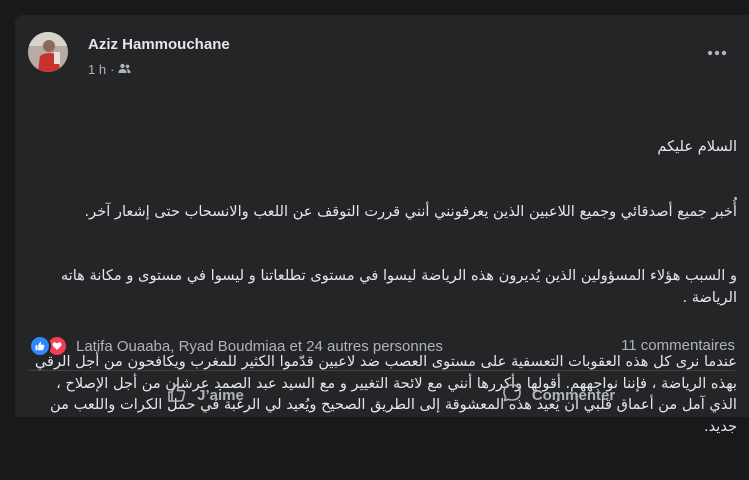 This screenshot has height=480, width=749. I want to click on more-icon, so click(717, 53).